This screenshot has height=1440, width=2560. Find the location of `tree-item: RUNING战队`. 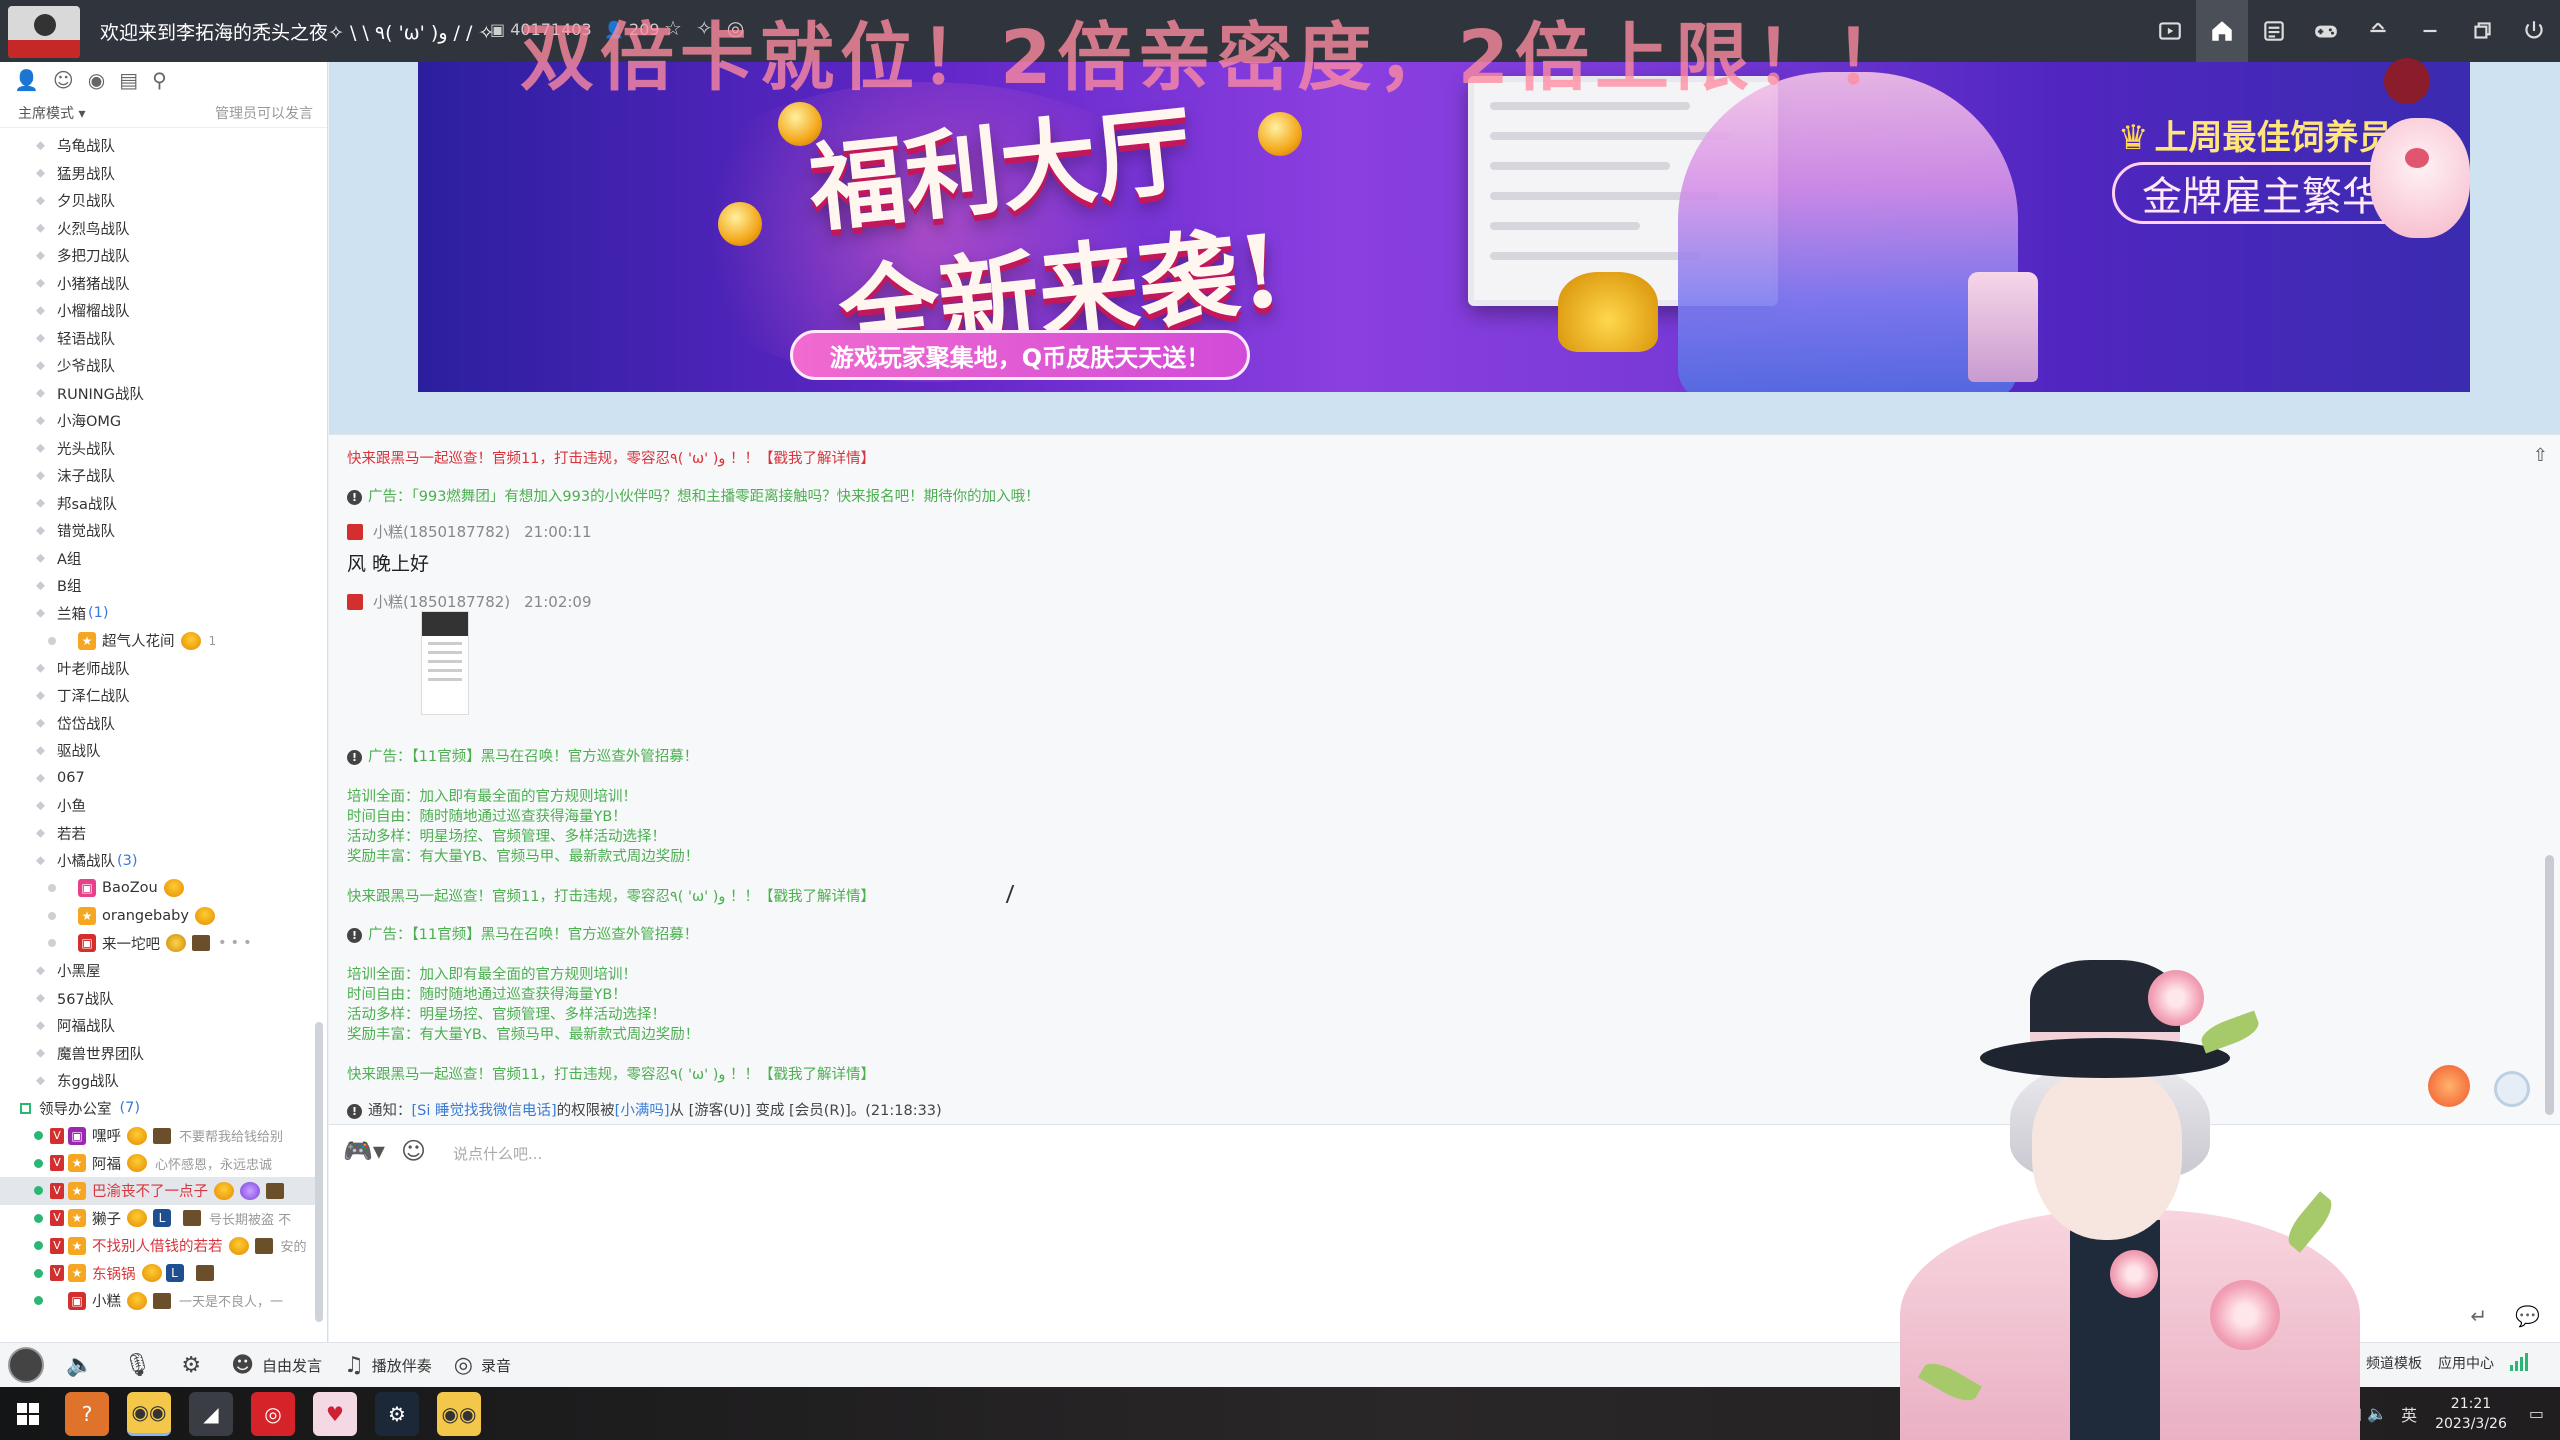

tree-item: RUNING战队 is located at coordinates (163, 394).